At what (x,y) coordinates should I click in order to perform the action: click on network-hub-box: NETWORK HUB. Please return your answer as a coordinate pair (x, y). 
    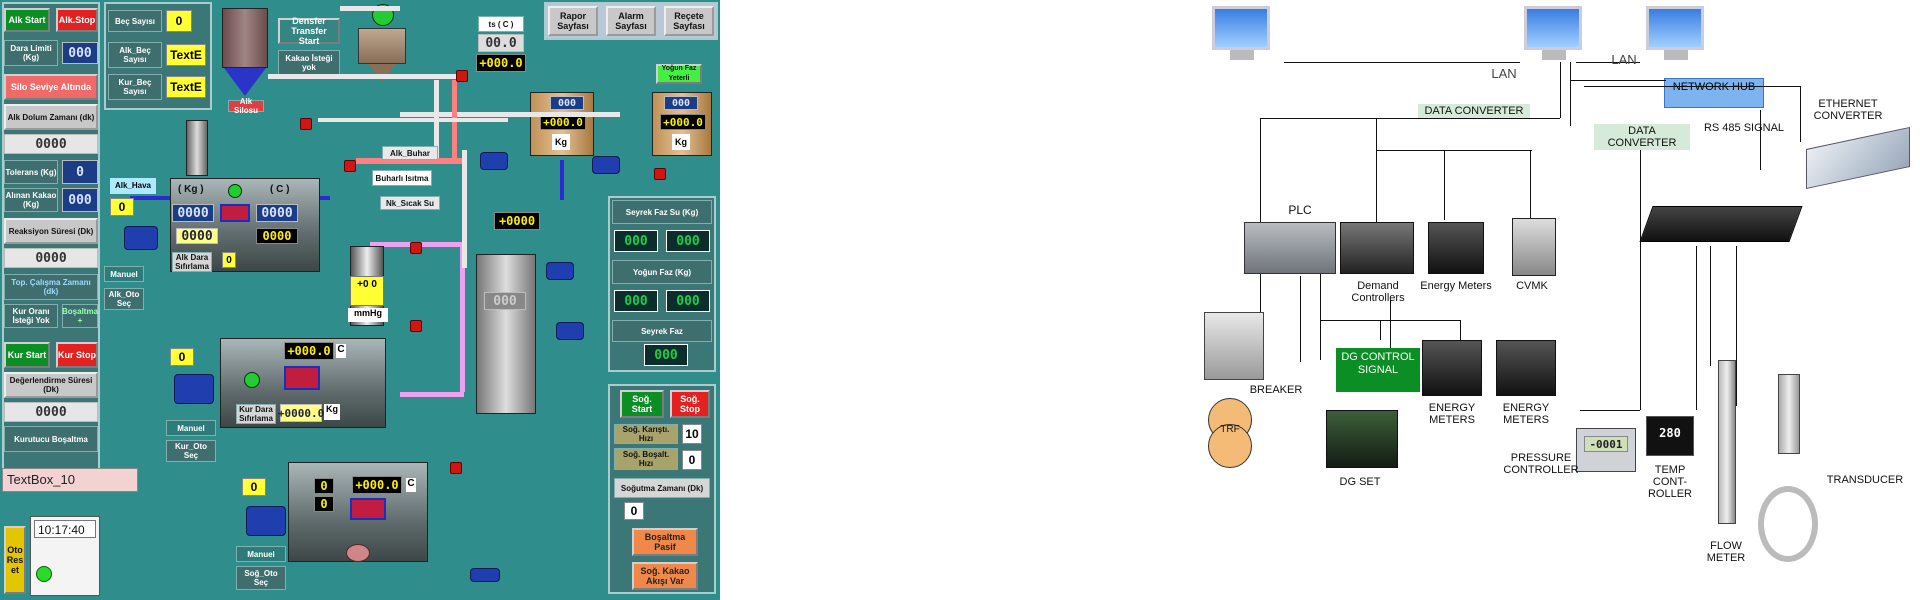
    Looking at the image, I should click on (1714, 93).